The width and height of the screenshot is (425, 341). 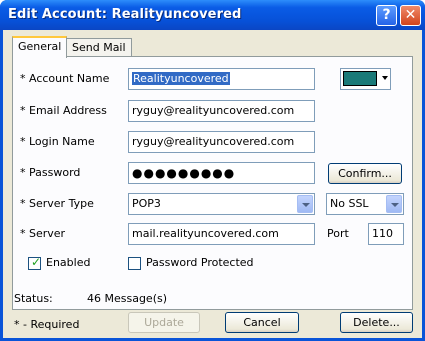 What do you see at coordinates (221, 173) in the screenshot?
I see `password-input: ●●●●●●●●●` at bounding box center [221, 173].